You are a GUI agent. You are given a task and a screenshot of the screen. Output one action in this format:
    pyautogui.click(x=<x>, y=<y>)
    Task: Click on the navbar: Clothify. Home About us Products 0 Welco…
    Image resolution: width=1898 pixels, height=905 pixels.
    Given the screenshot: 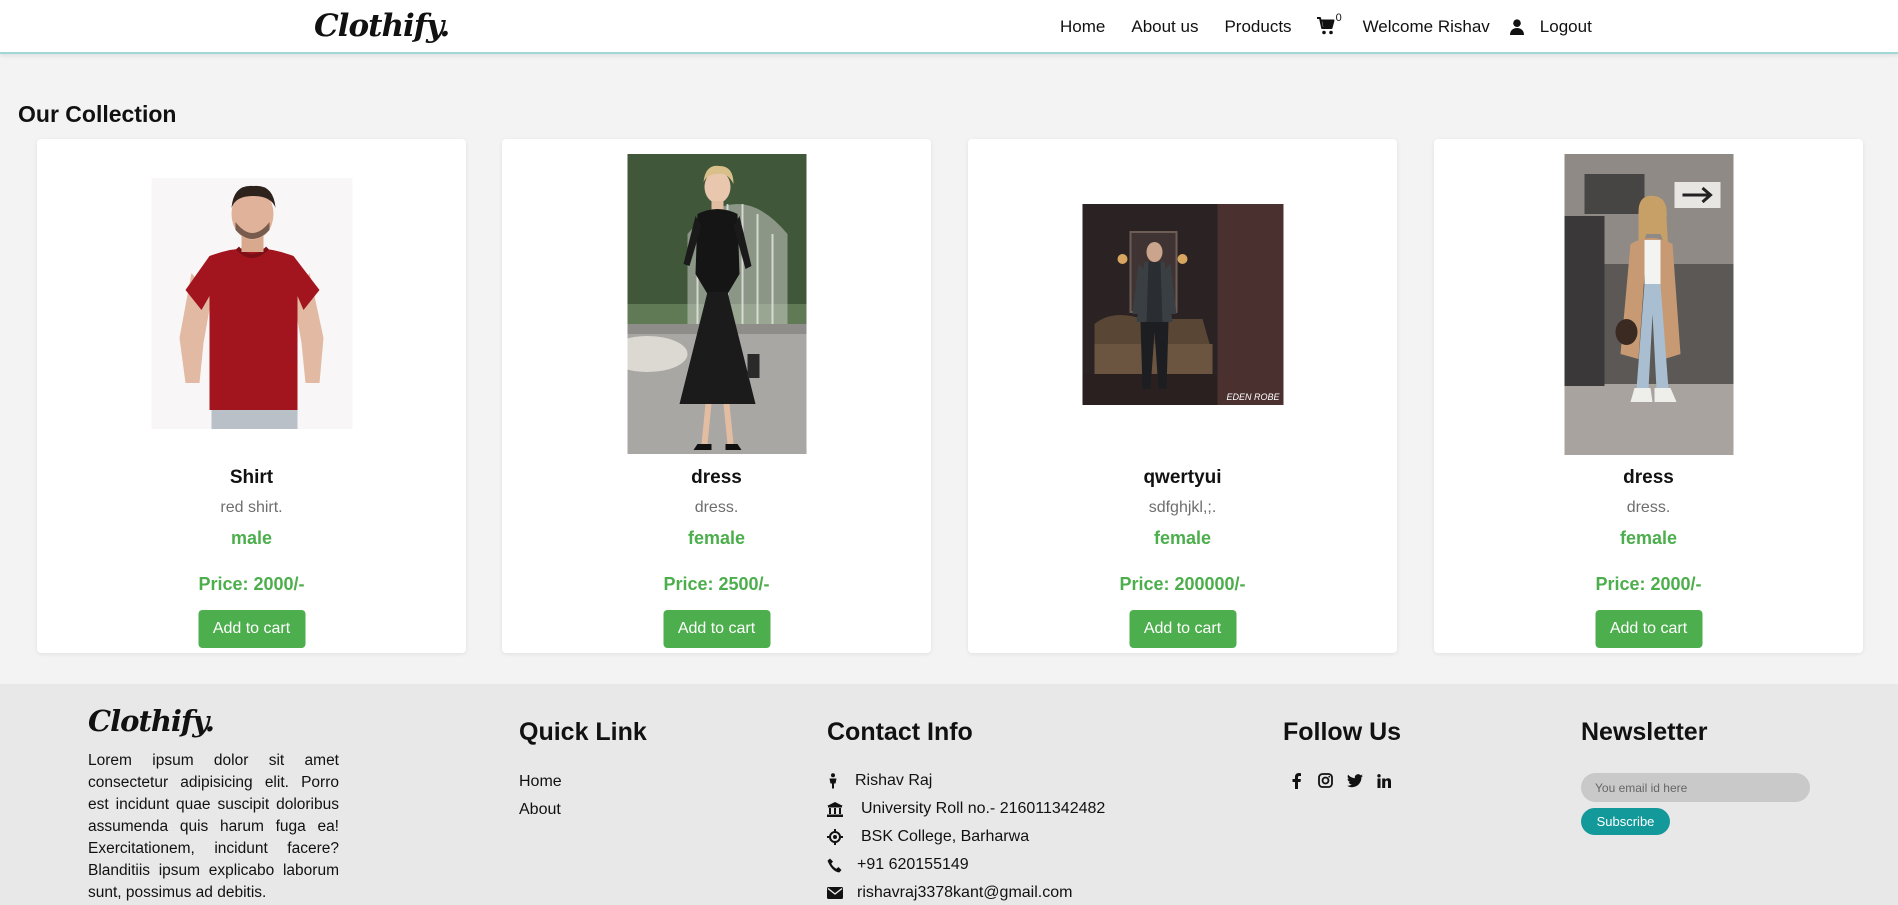 What is the action you would take?
    pyautogui.click(x=949, y=27)
    